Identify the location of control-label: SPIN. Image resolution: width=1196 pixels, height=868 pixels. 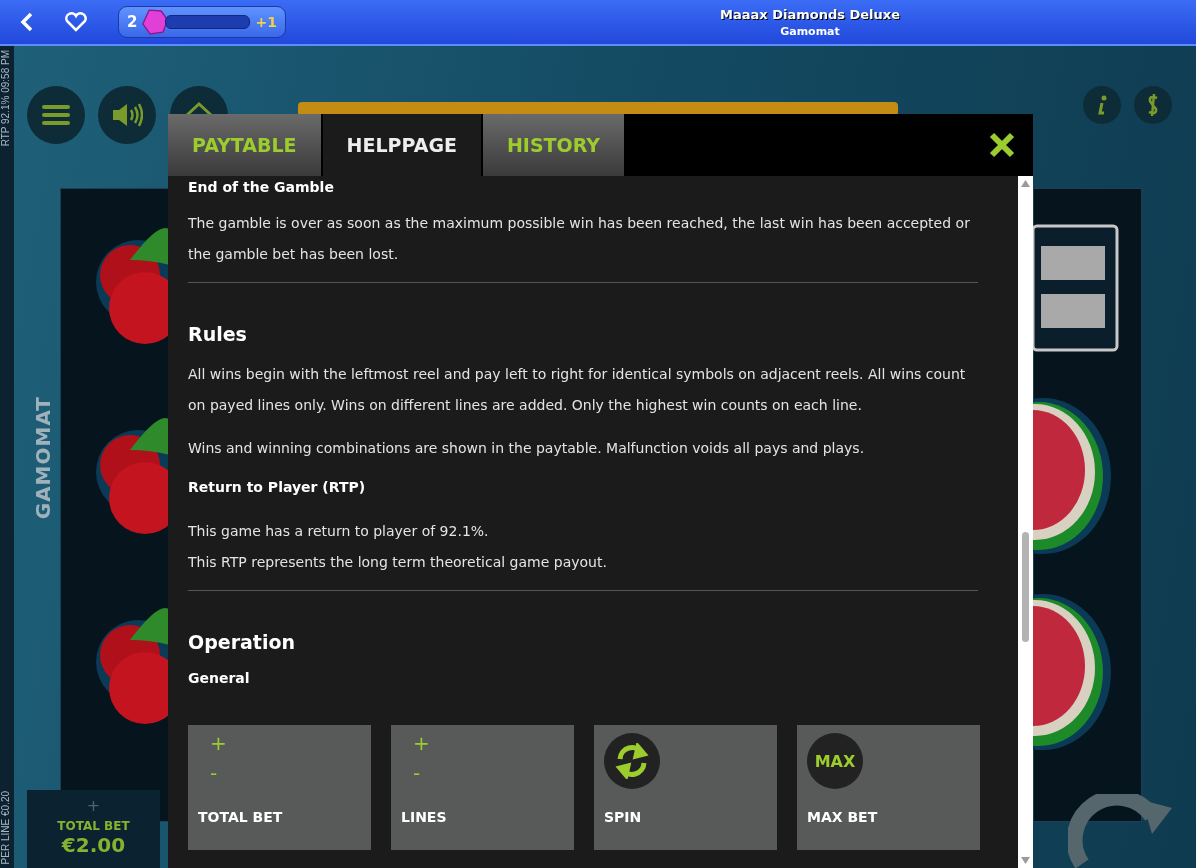
(623, 817).